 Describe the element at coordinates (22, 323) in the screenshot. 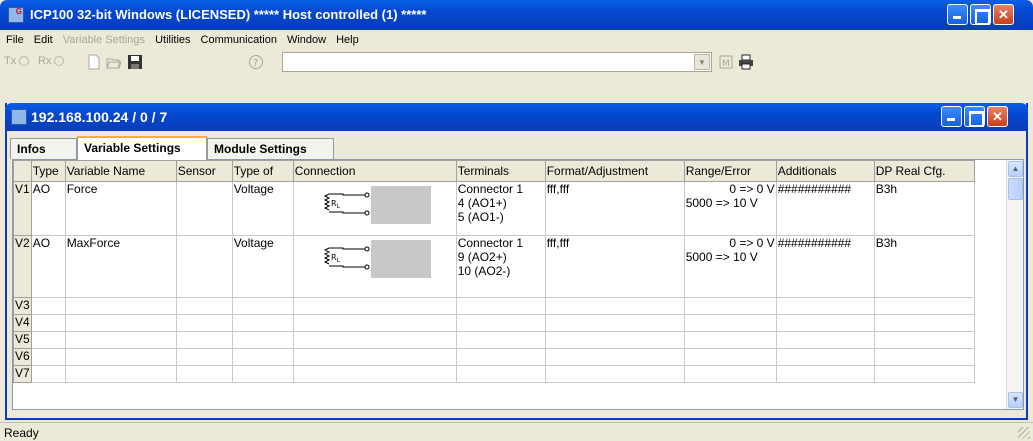

I see `row-header: V4` at that location.